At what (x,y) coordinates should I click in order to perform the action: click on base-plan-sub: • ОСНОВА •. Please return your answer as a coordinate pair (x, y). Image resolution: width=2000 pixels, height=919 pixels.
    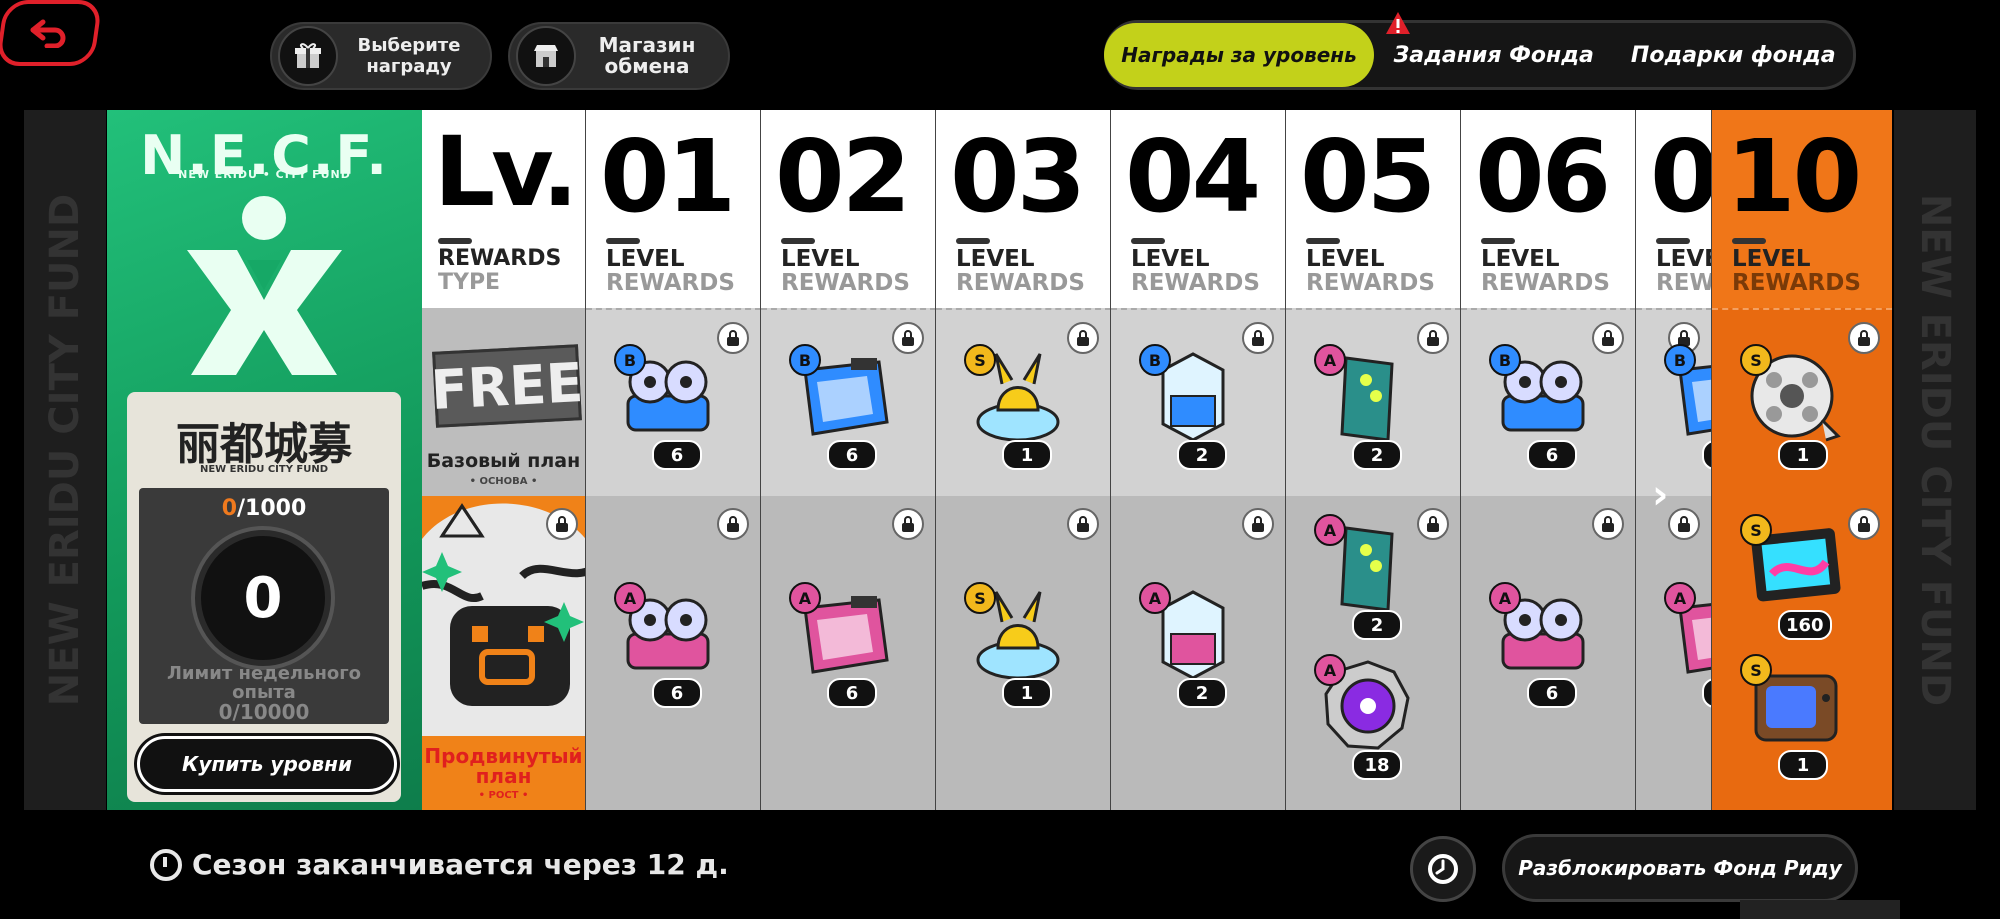
    Looking at the image, I should click on (503, 481).